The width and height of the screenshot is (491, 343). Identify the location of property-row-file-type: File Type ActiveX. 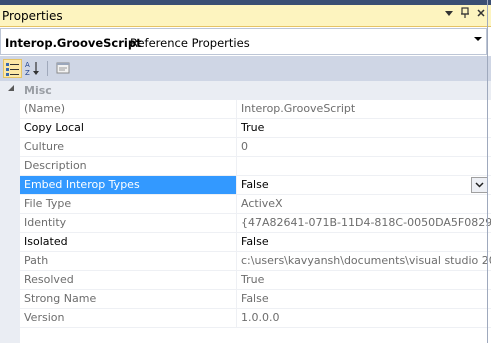
(245, 204).